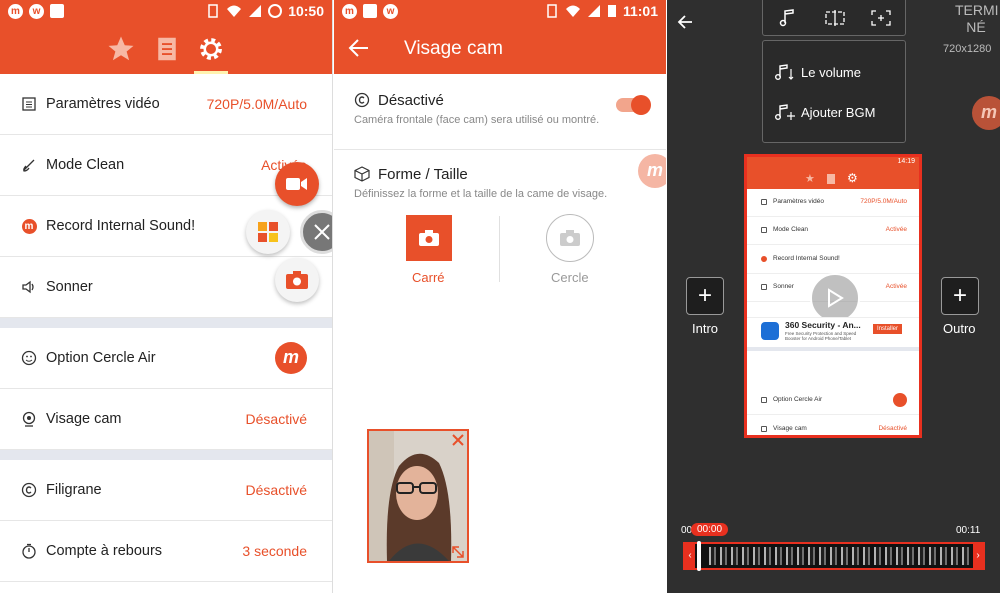 This screenshot has width=1000, height=593. Describe the element at coordinates (84, 419) in the screenshot. I see `setting-label: Visage cam` at that location.